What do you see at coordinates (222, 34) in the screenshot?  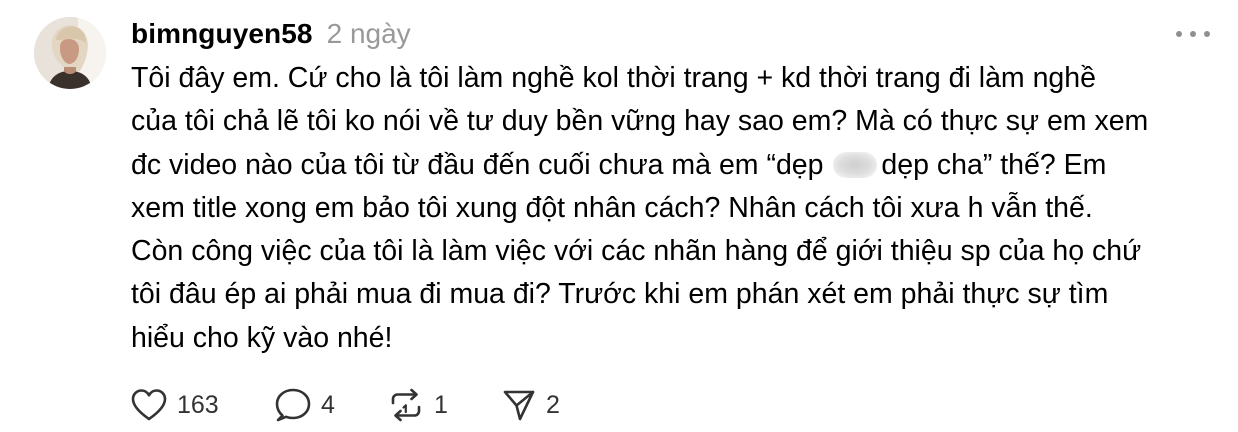 I see `username: bimnguyen58` at bounding box center [222, 34].